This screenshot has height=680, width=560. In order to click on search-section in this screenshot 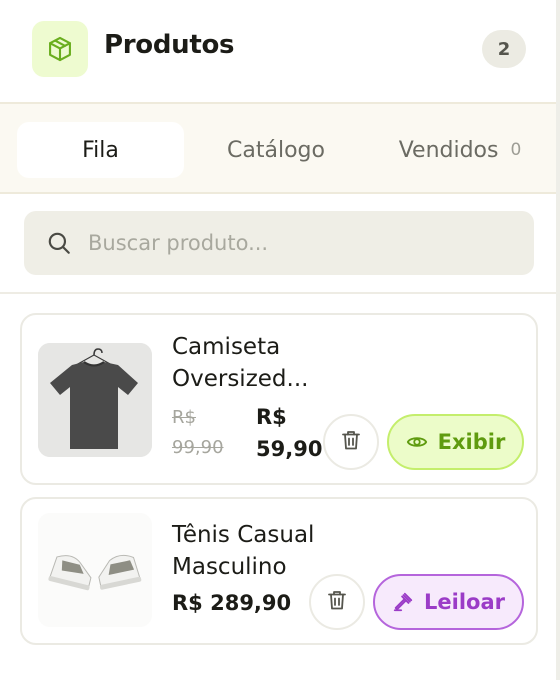, I will do `click(278, 244)`.